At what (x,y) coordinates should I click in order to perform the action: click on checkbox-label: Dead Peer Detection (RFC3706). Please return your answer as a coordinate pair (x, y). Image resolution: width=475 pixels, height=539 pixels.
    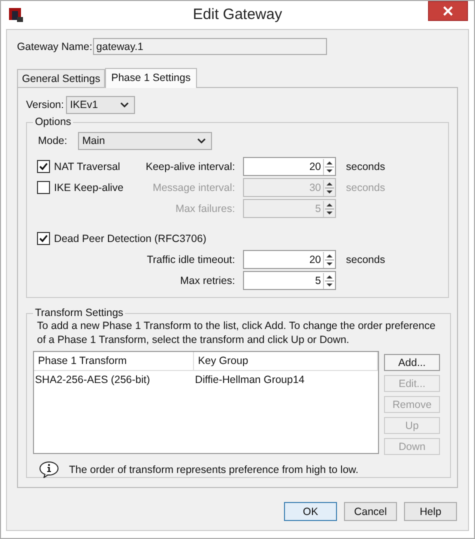
    Looking at the image, I should click on (130, 238).